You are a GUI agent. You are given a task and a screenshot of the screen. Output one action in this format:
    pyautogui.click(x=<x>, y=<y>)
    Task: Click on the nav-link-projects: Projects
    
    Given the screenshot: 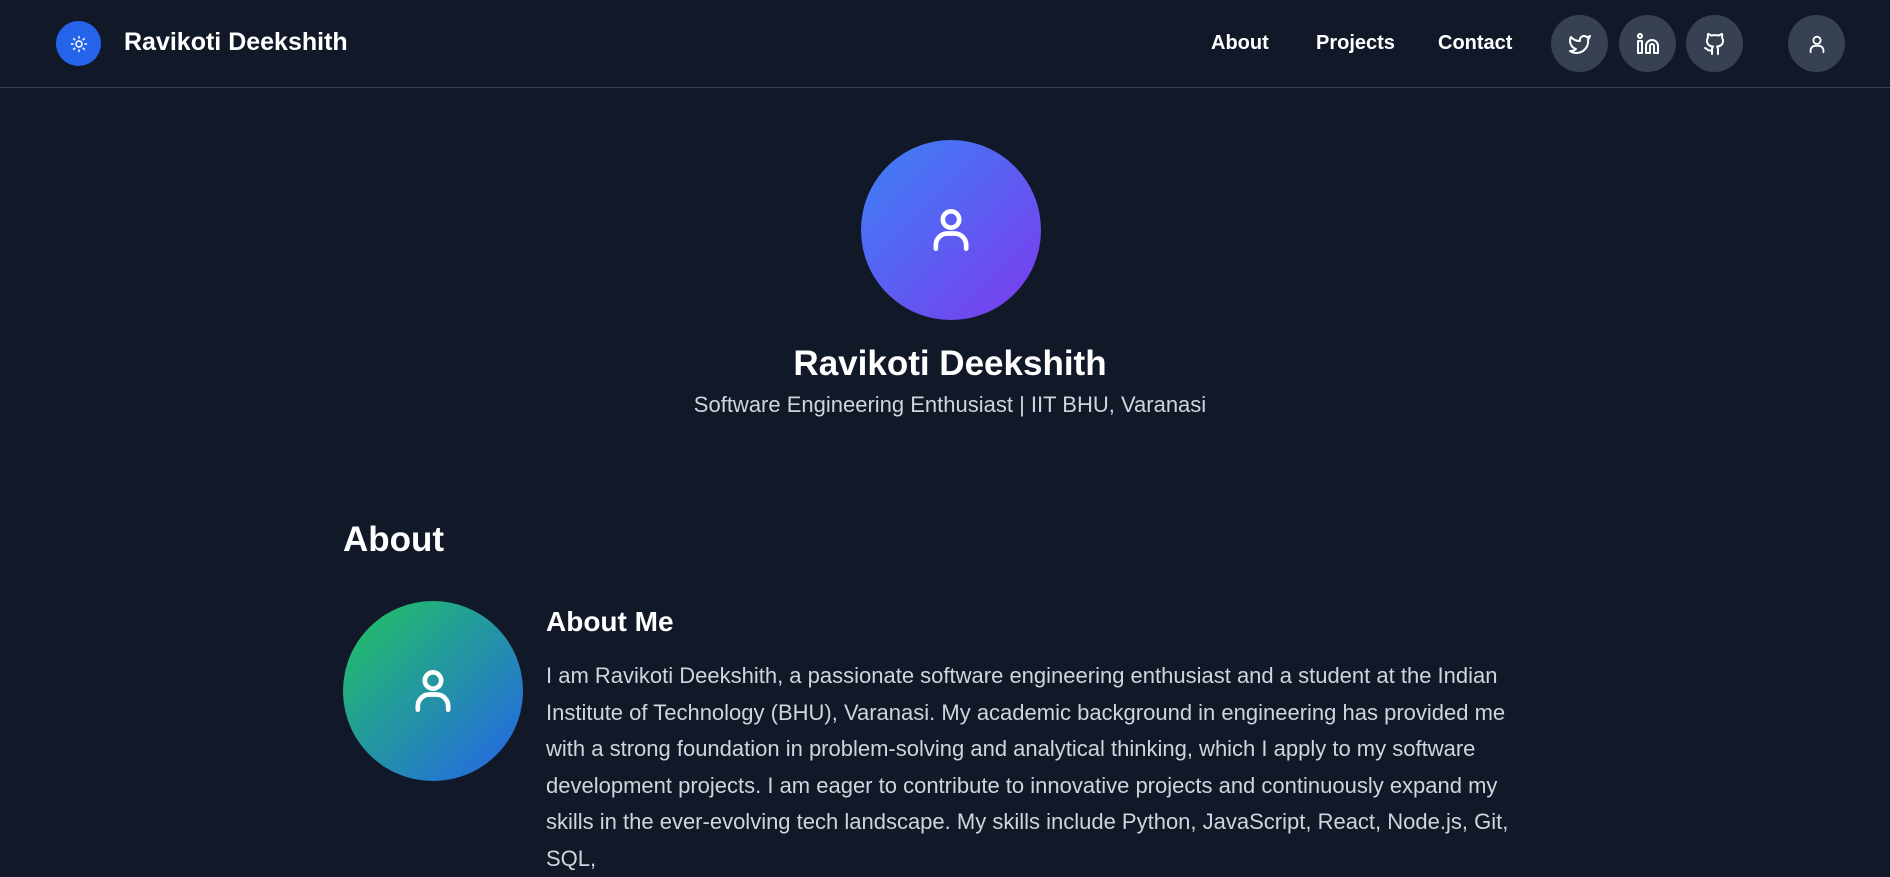 What is the action you would take?
    pyautogui.click(x=1355, y=43)
    